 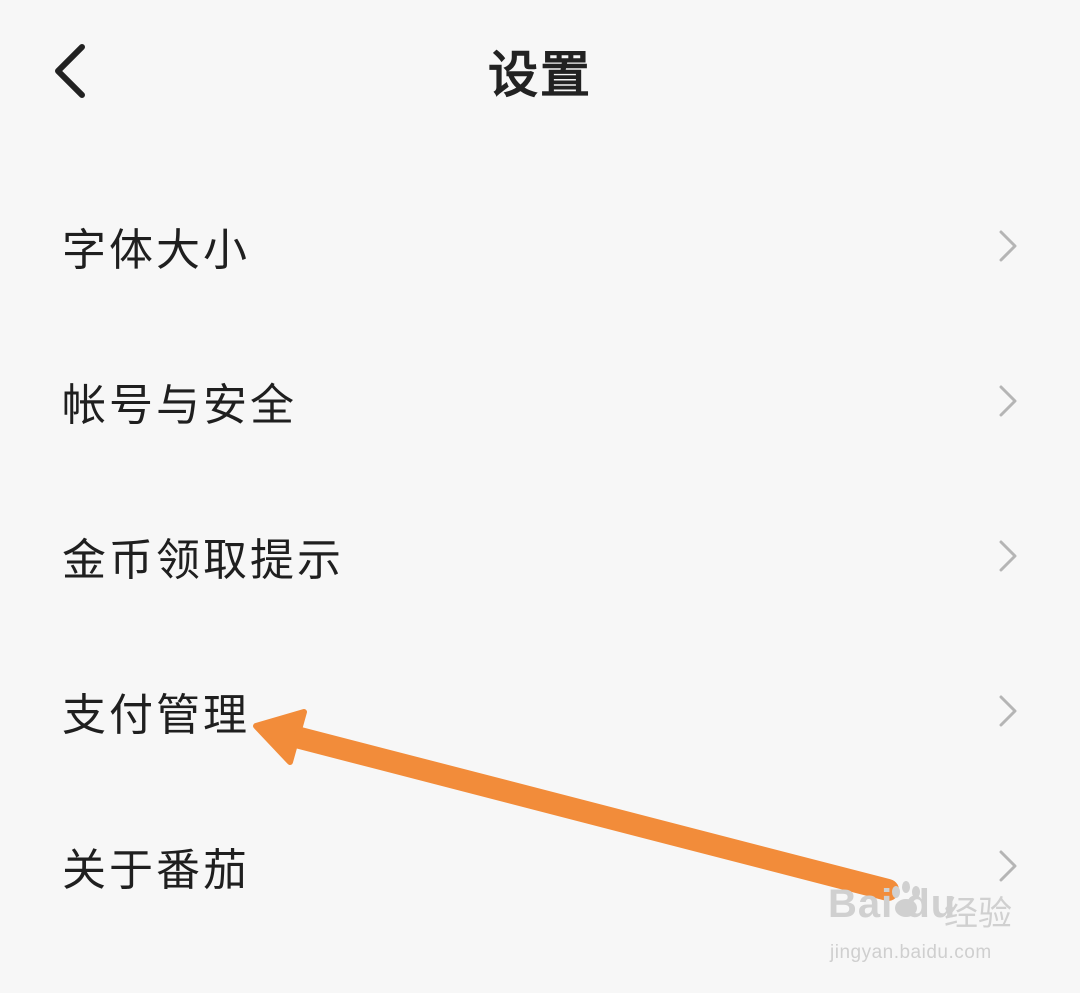 What do you see at coordinates (911, 952) in the screenshot?
I see `watermark-url: jingyan.baidu.com` at bounding box center [911, 952].